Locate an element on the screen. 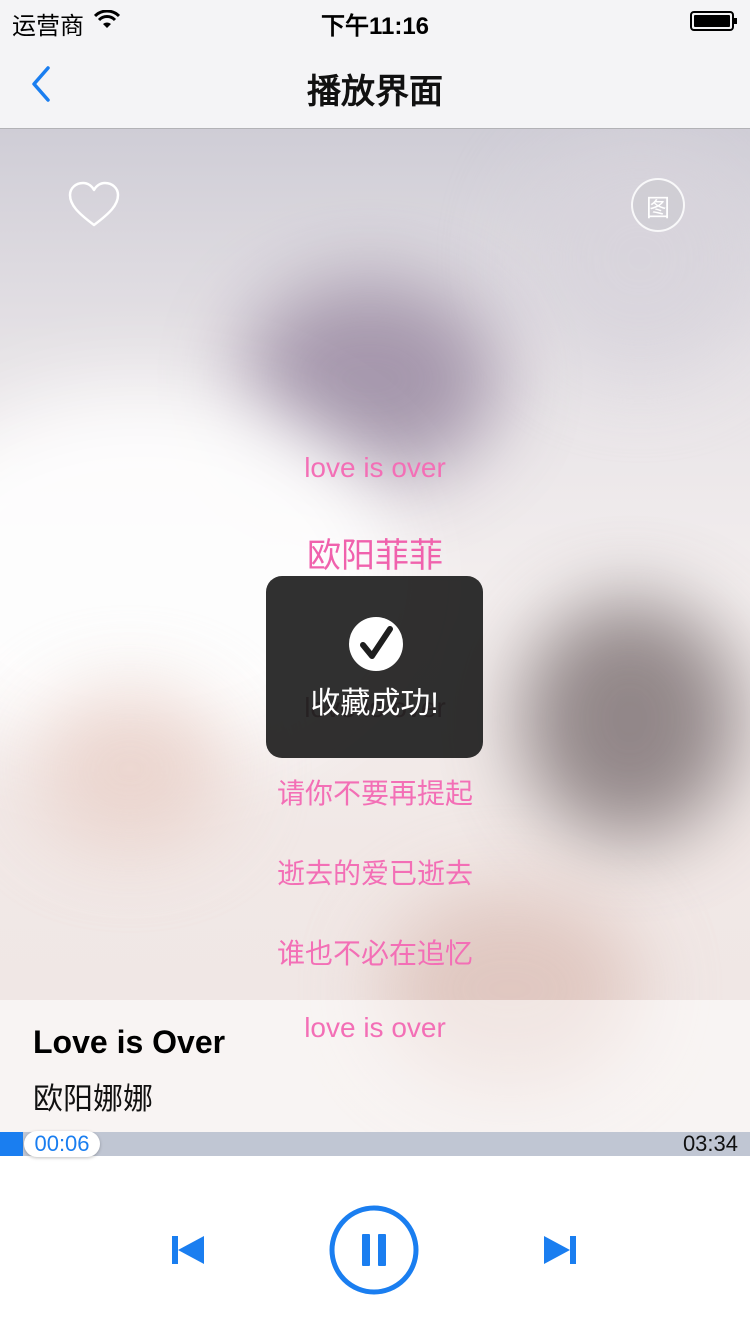  image-icon: 图 is located at coordinates (658, 208).